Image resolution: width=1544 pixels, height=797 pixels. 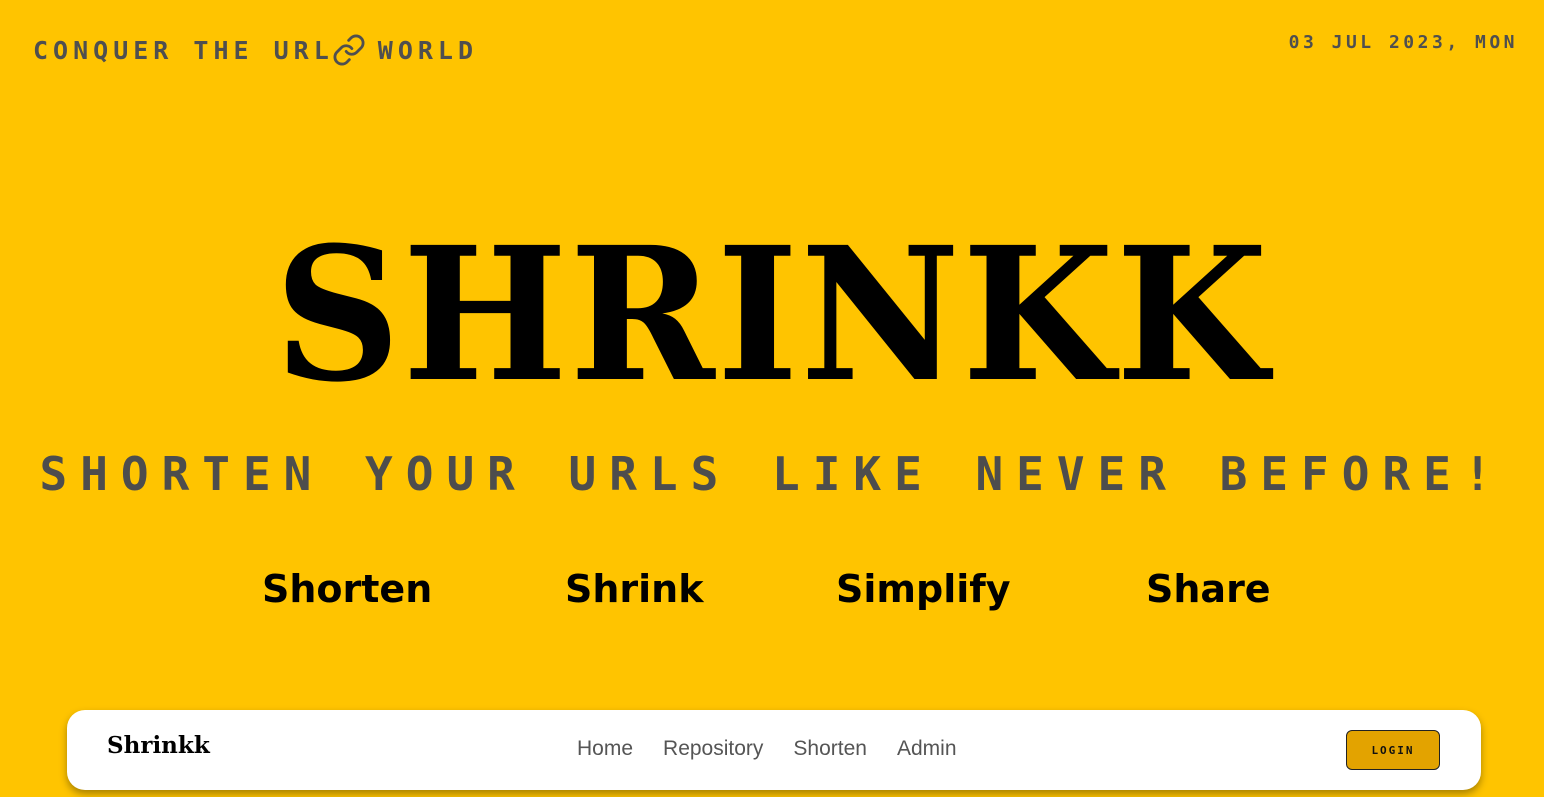 What do you see at coordinates (349, 50) in the screenshot?
I see `link-icon` at bounding box center [349, 50].